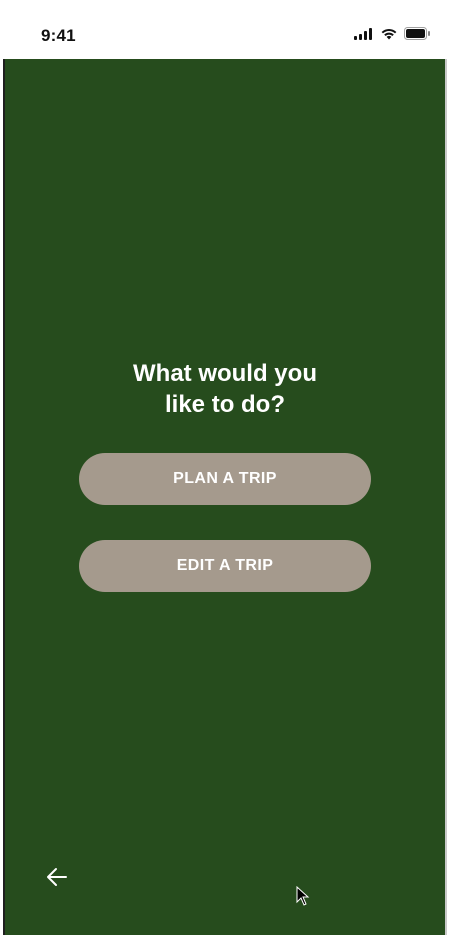  I want to click on edit-a-trip-button: EDIT A TRIP, so click(225, 566).